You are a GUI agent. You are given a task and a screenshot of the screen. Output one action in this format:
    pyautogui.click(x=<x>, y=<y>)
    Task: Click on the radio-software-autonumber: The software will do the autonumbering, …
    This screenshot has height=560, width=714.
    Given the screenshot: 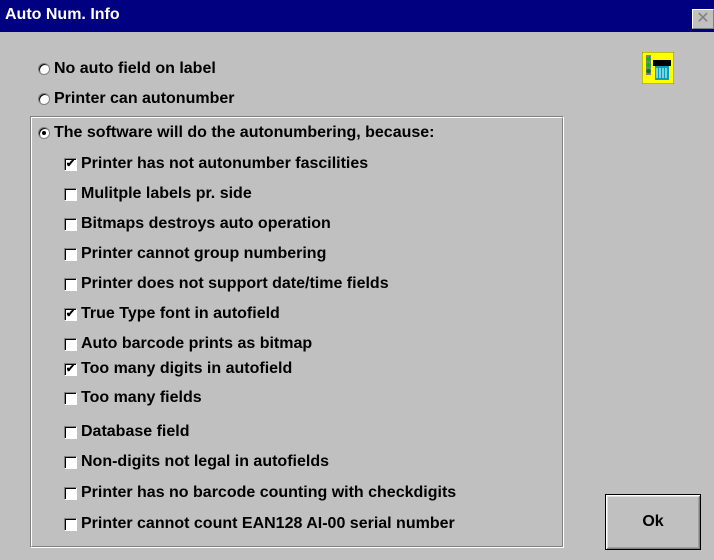 What is the action you would take?
    pyautogui.click(x=236, y=133)
    